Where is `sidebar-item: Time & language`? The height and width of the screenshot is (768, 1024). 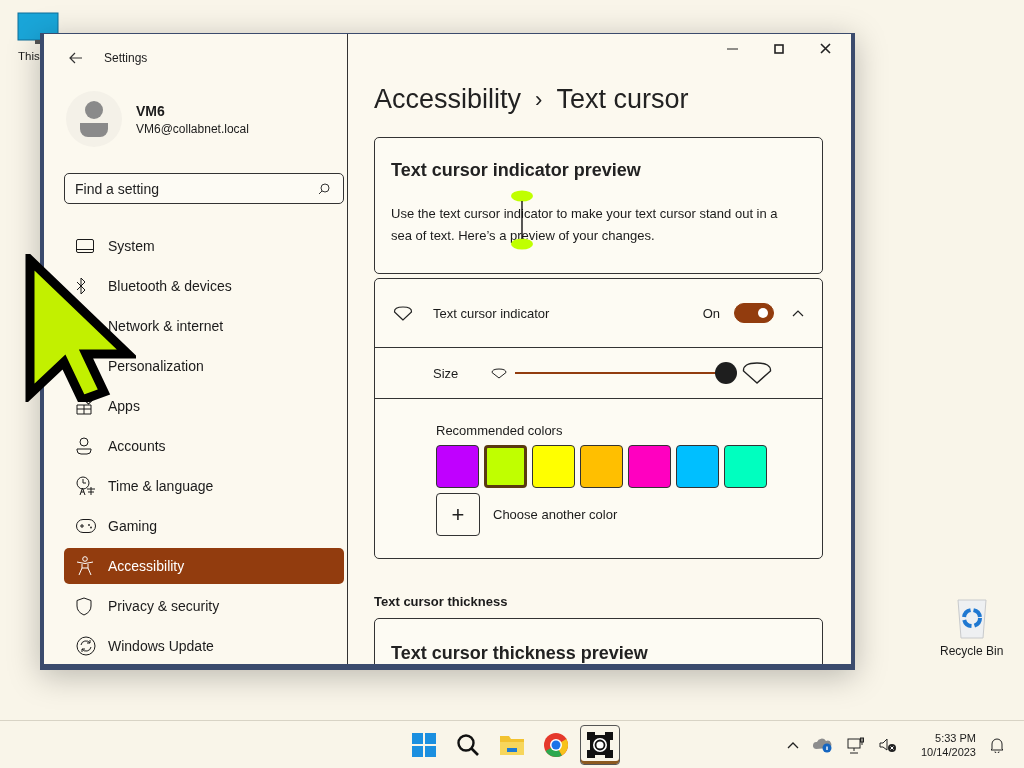
sidebar-item: Time & language is located at coordinates (204, 486).